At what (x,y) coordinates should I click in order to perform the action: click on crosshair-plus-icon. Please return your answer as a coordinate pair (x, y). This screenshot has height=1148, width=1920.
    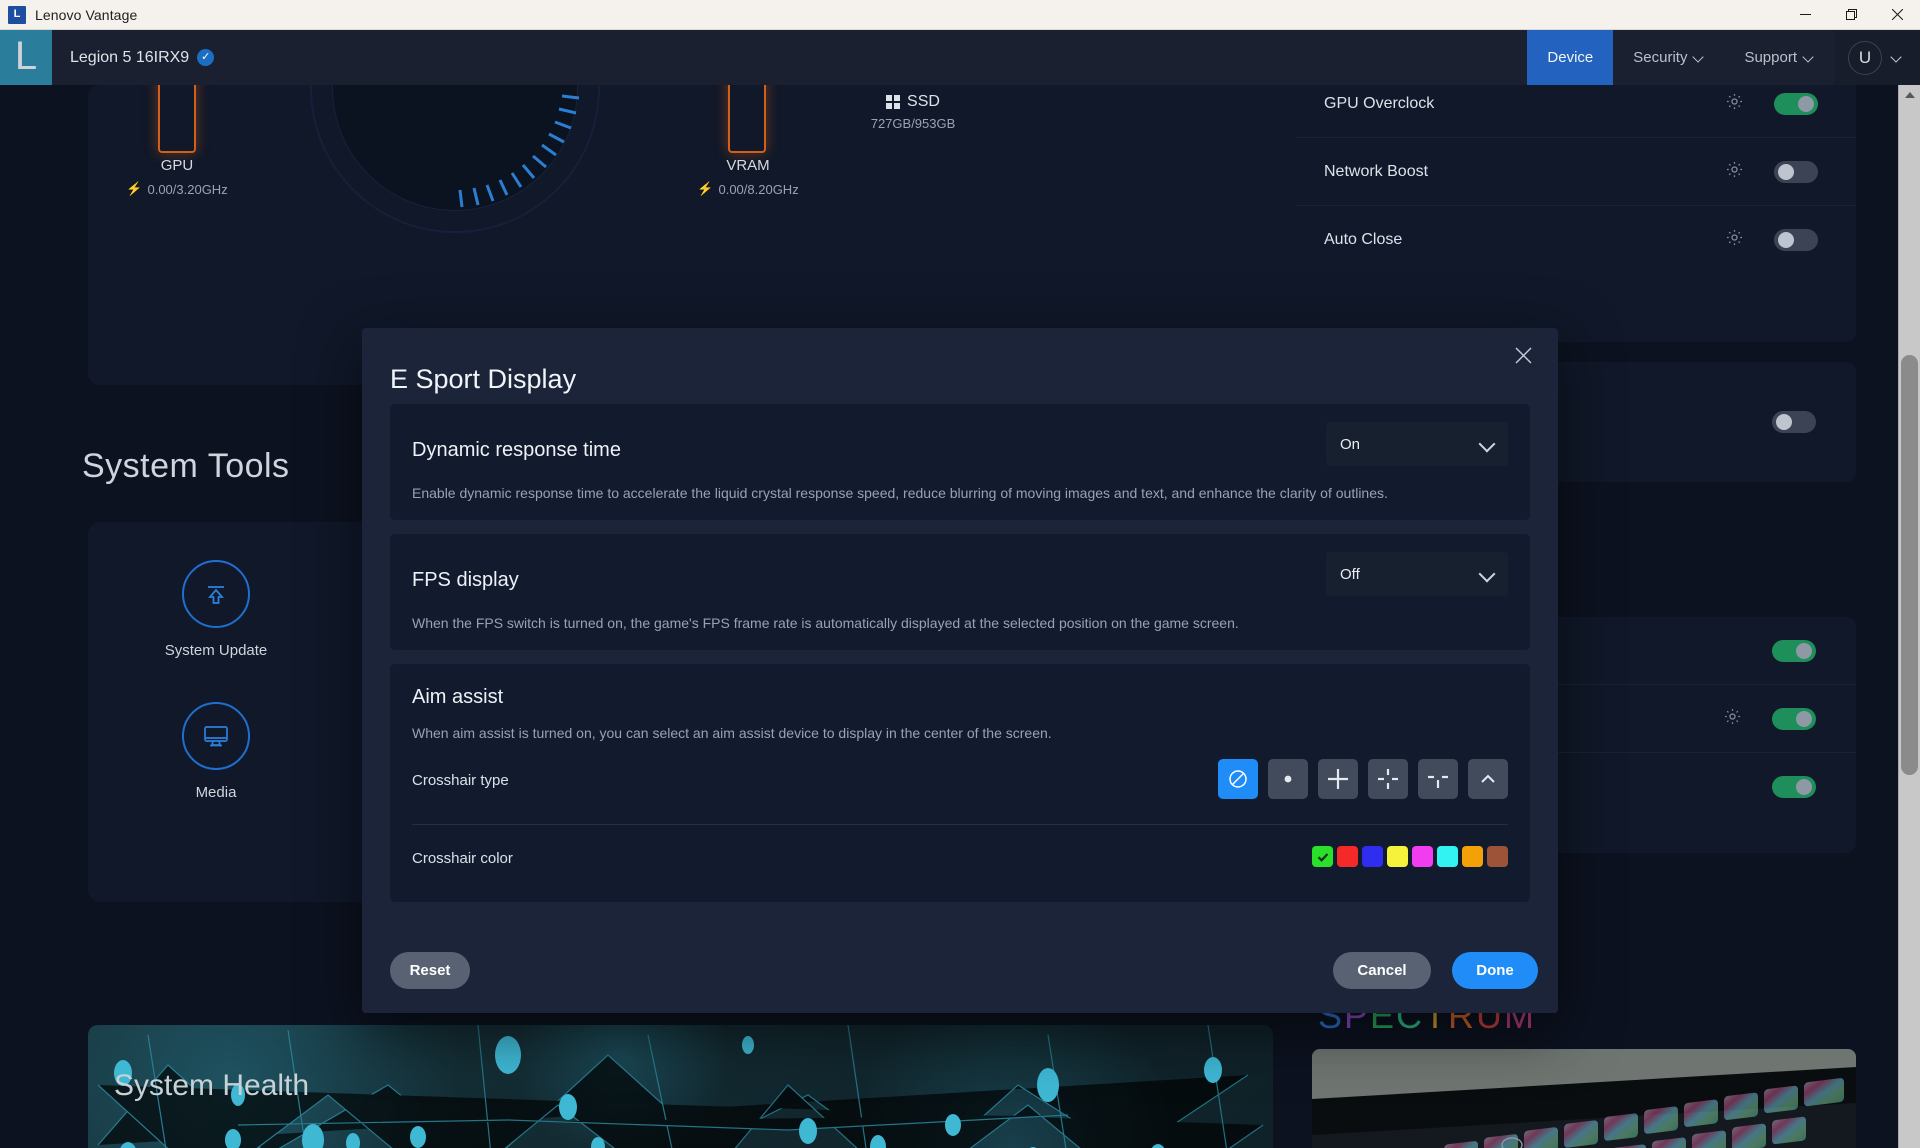
    Looking at the image, I should click on (1338, 779).